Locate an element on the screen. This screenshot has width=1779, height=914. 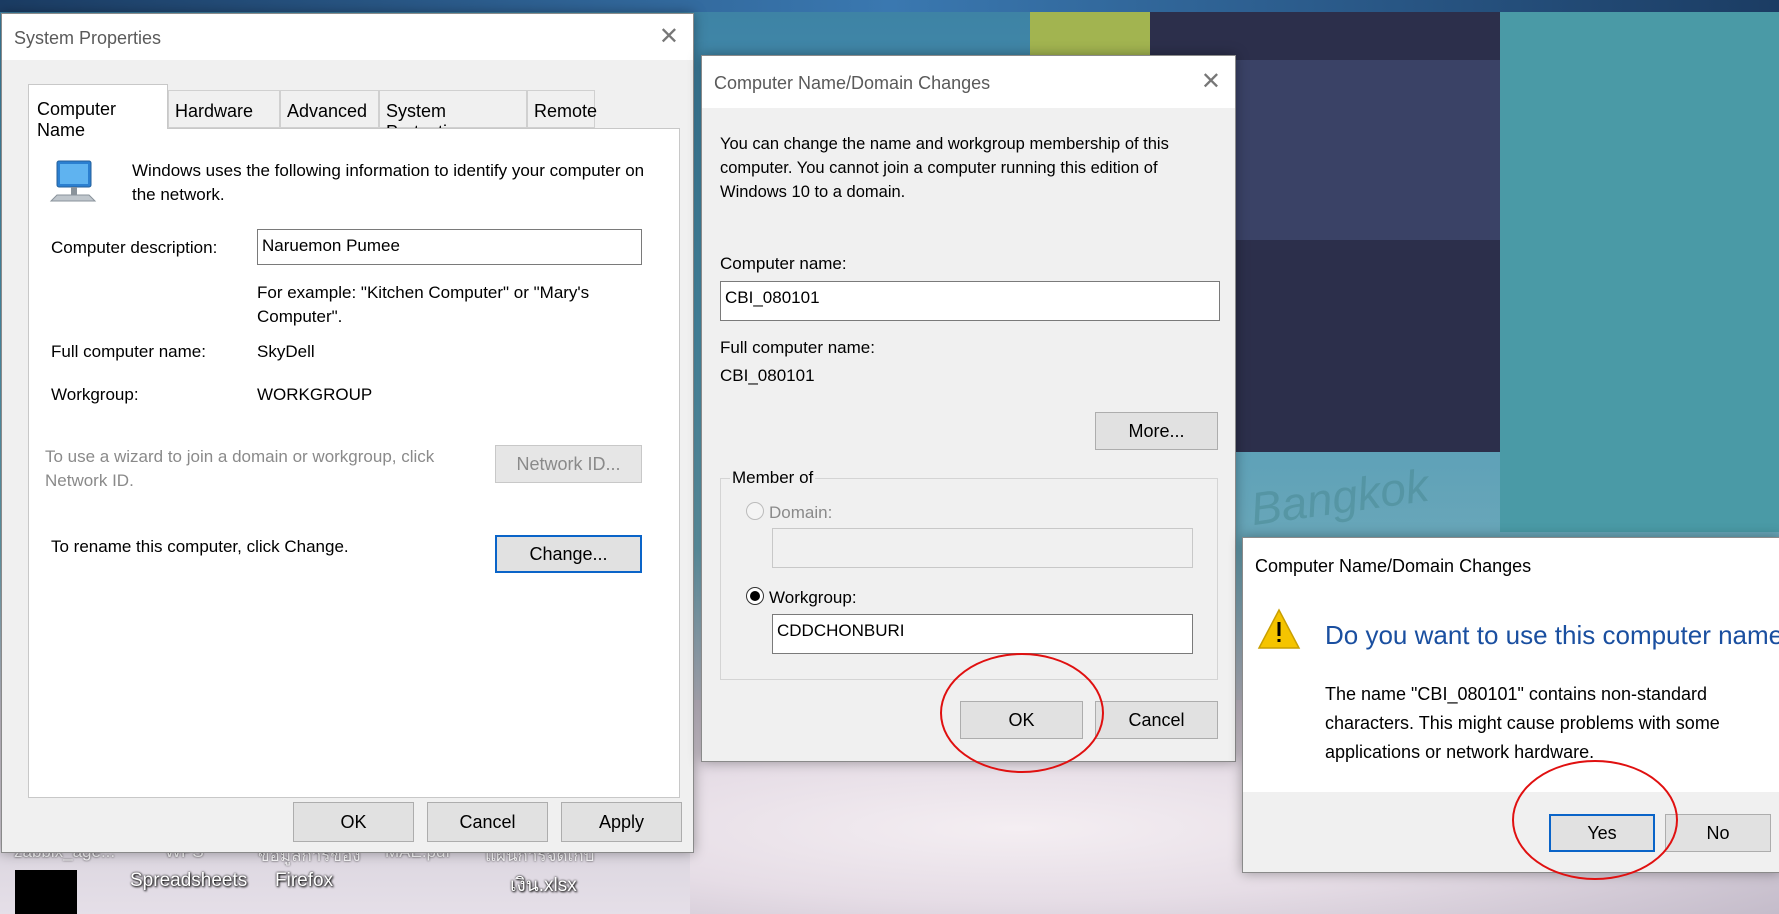
warning-icon is located at coordinates (1279, 628).